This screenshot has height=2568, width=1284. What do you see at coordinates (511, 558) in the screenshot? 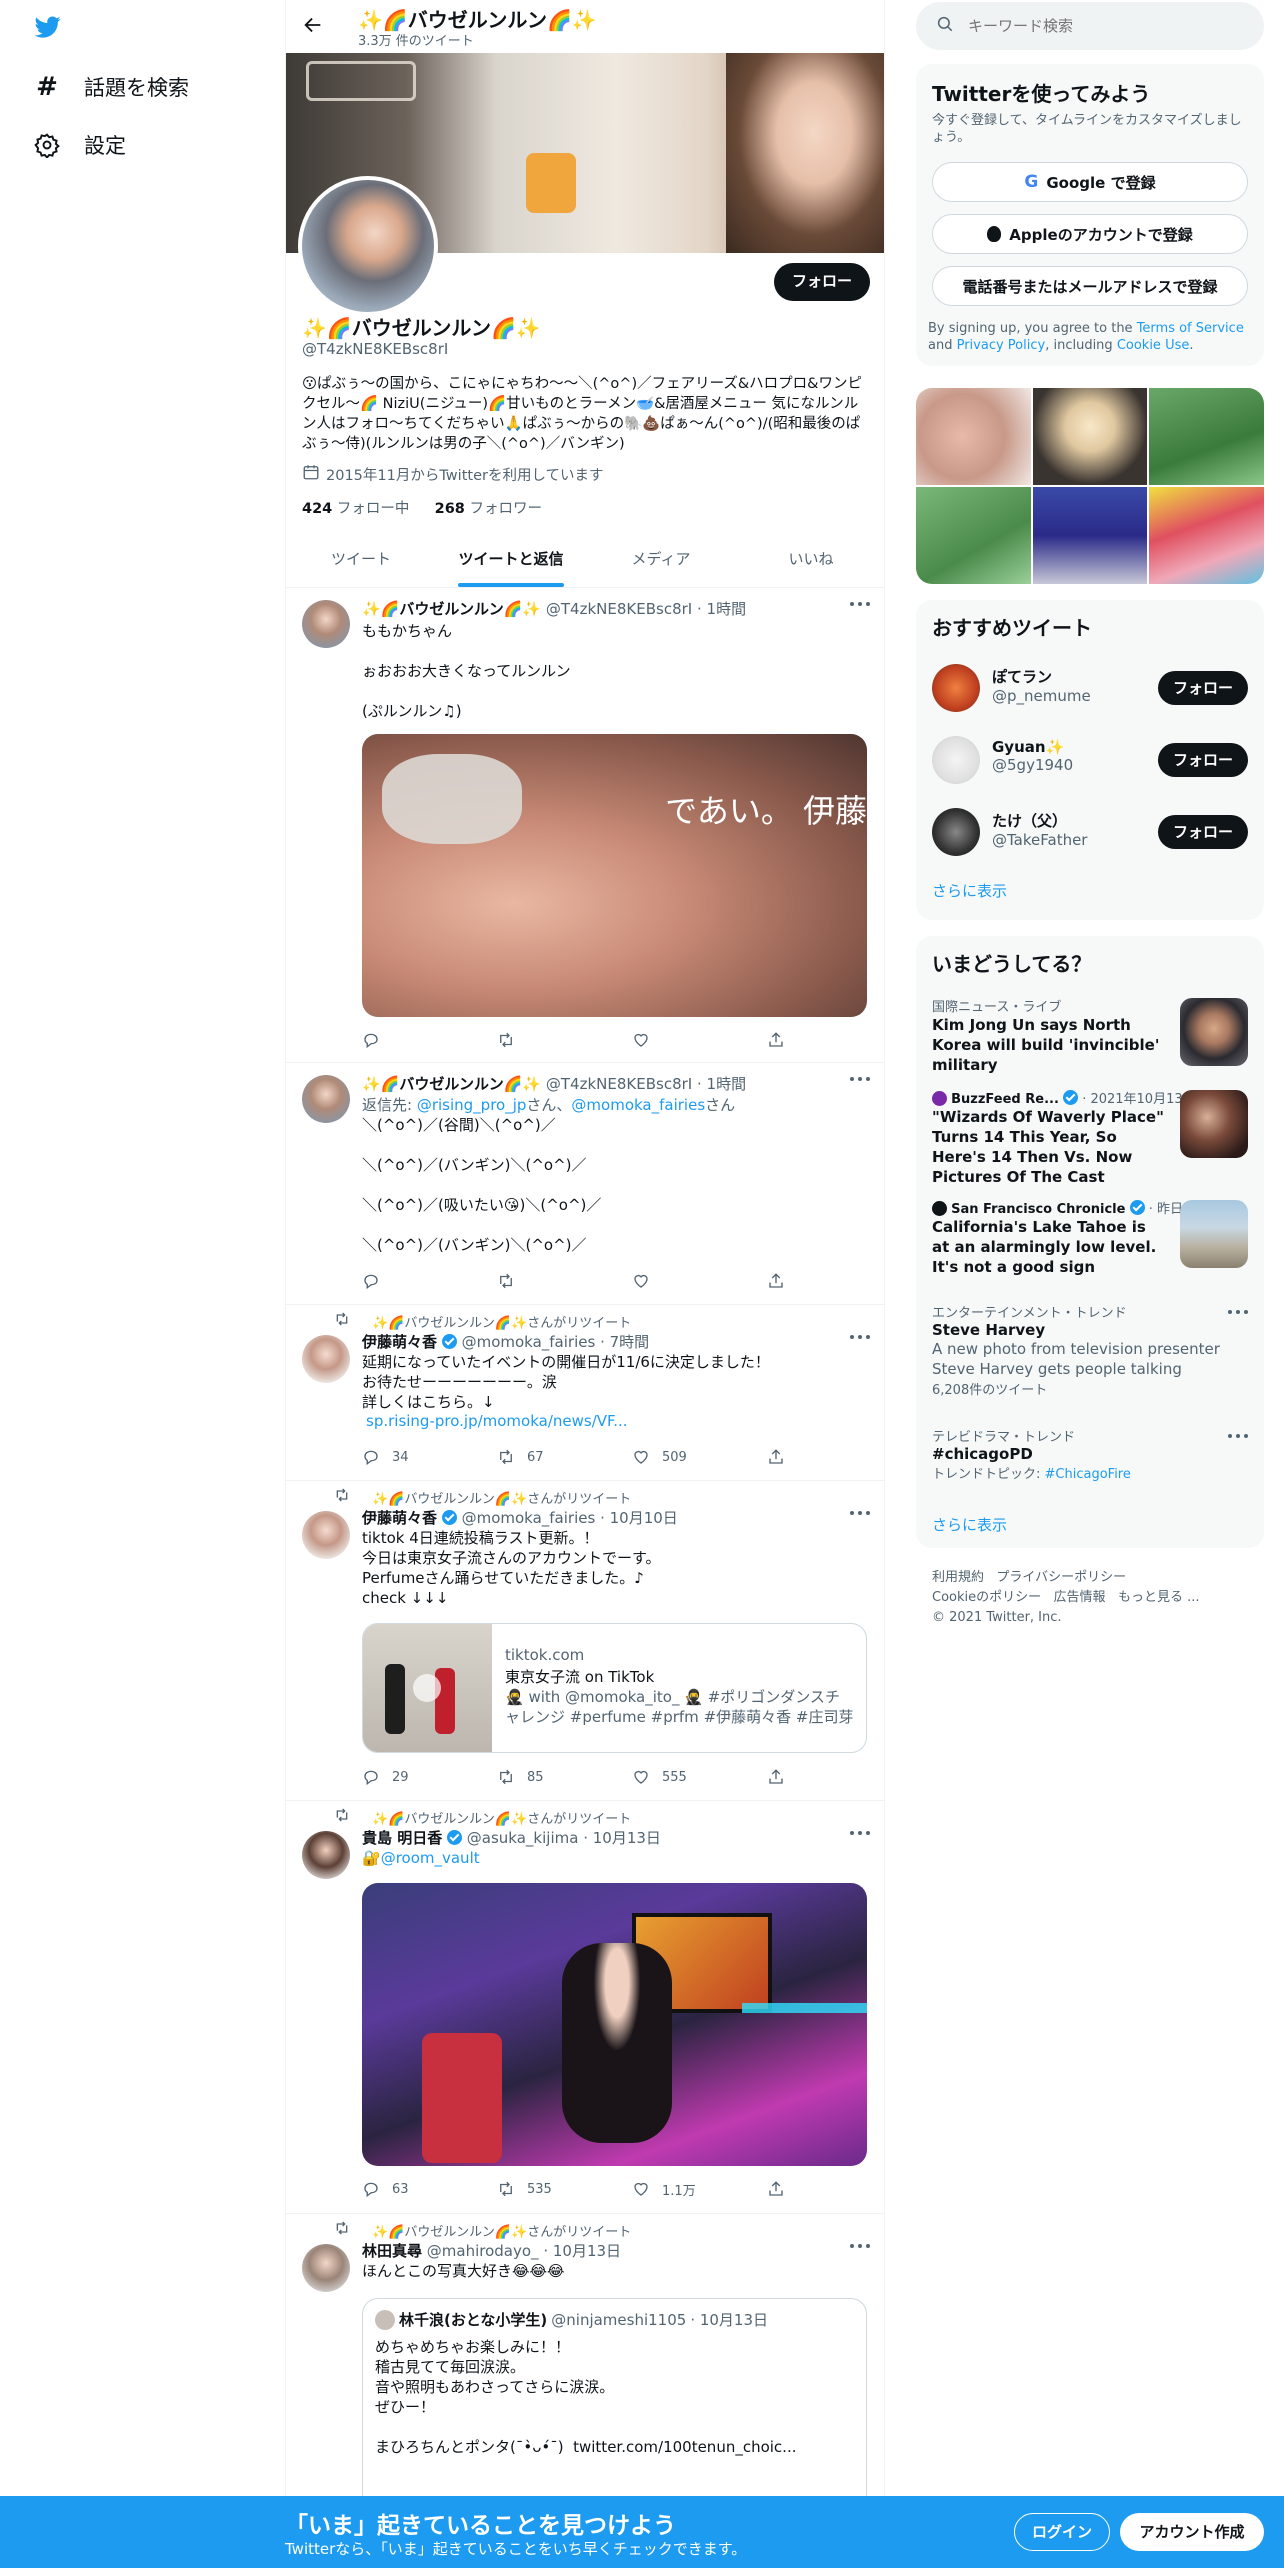
I see `tab-tweets-replies: ツイートと返信` at bounding box center [511, 558].